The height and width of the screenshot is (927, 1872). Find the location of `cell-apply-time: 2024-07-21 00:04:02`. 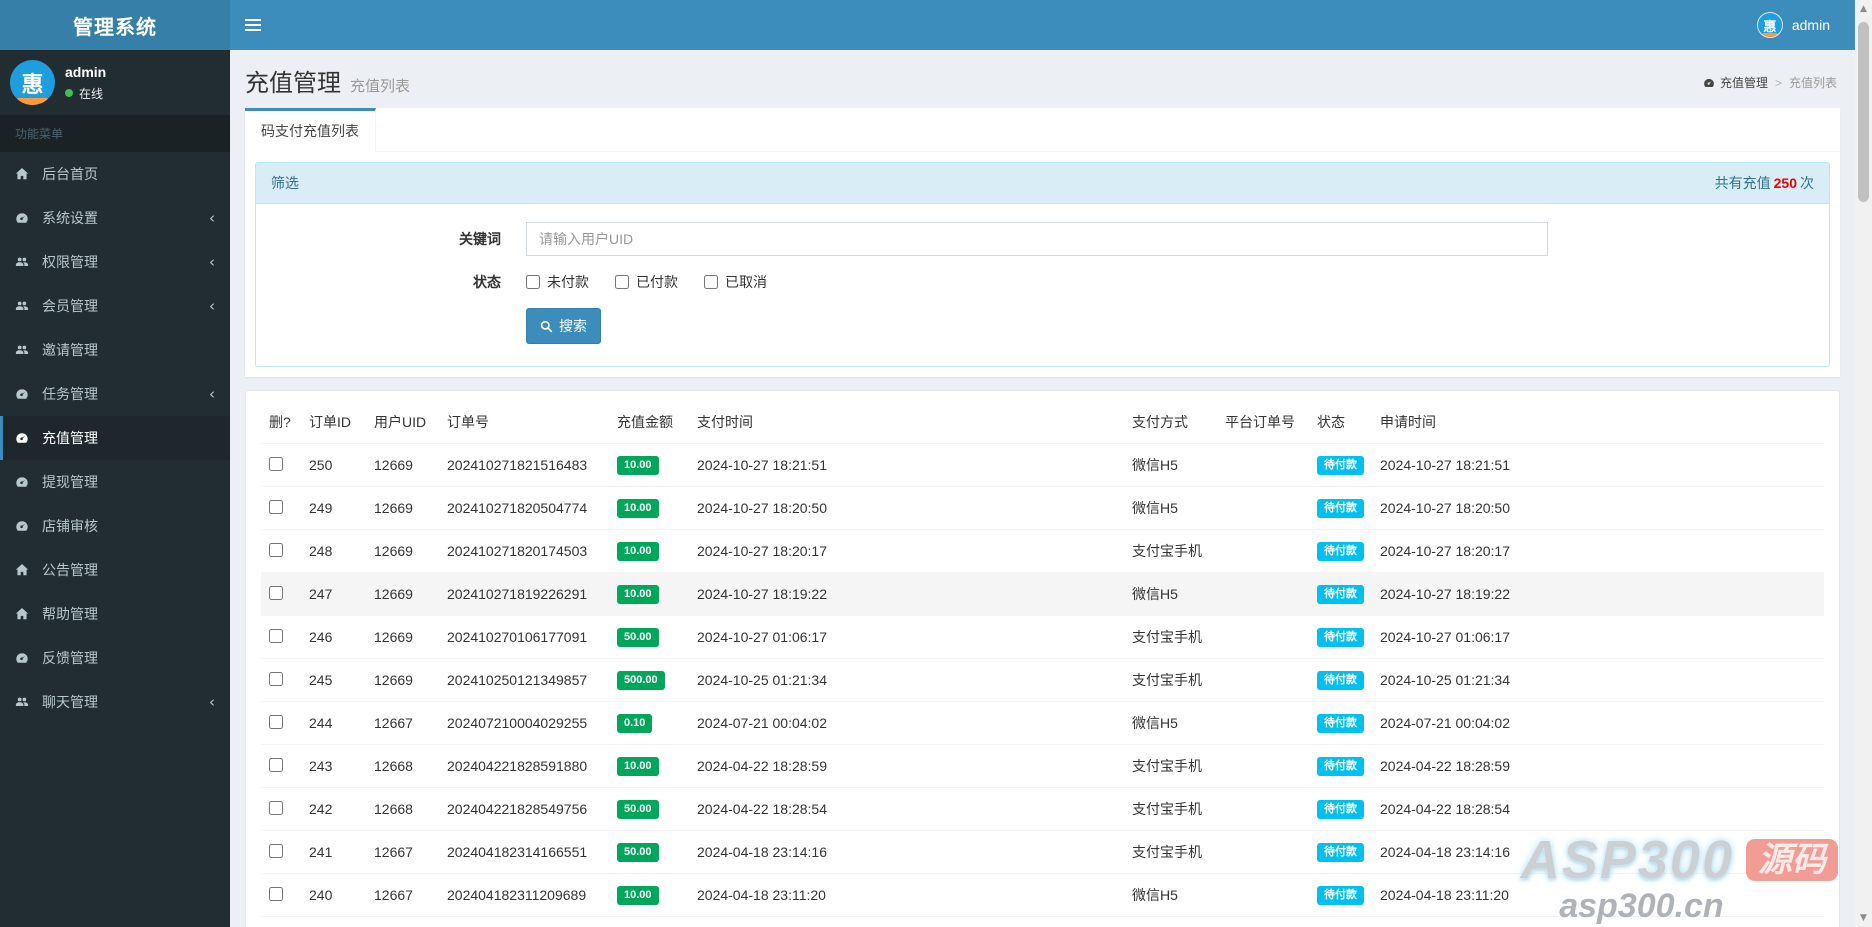

cell-apply-time: 2024-07-21 00:04:02 is located at coordinates (1598, 723).